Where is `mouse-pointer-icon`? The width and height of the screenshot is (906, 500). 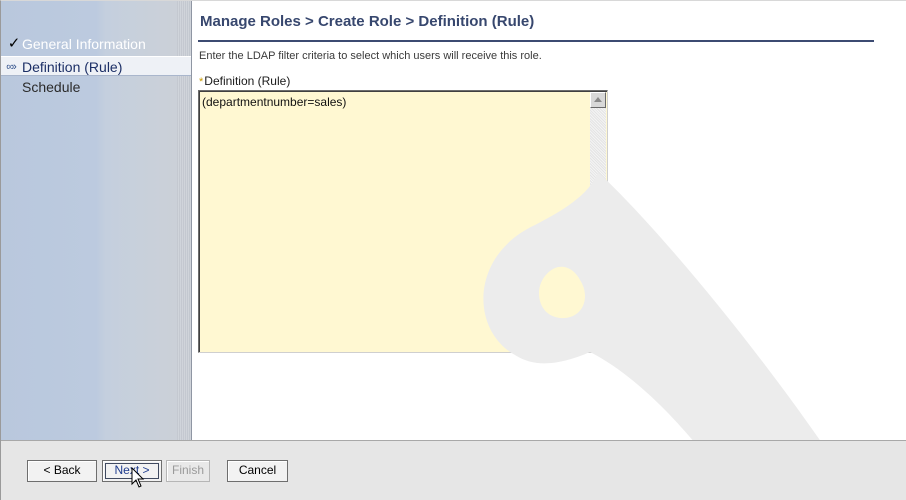
mouse-pointer-icon is located at coordinates (138, 477).